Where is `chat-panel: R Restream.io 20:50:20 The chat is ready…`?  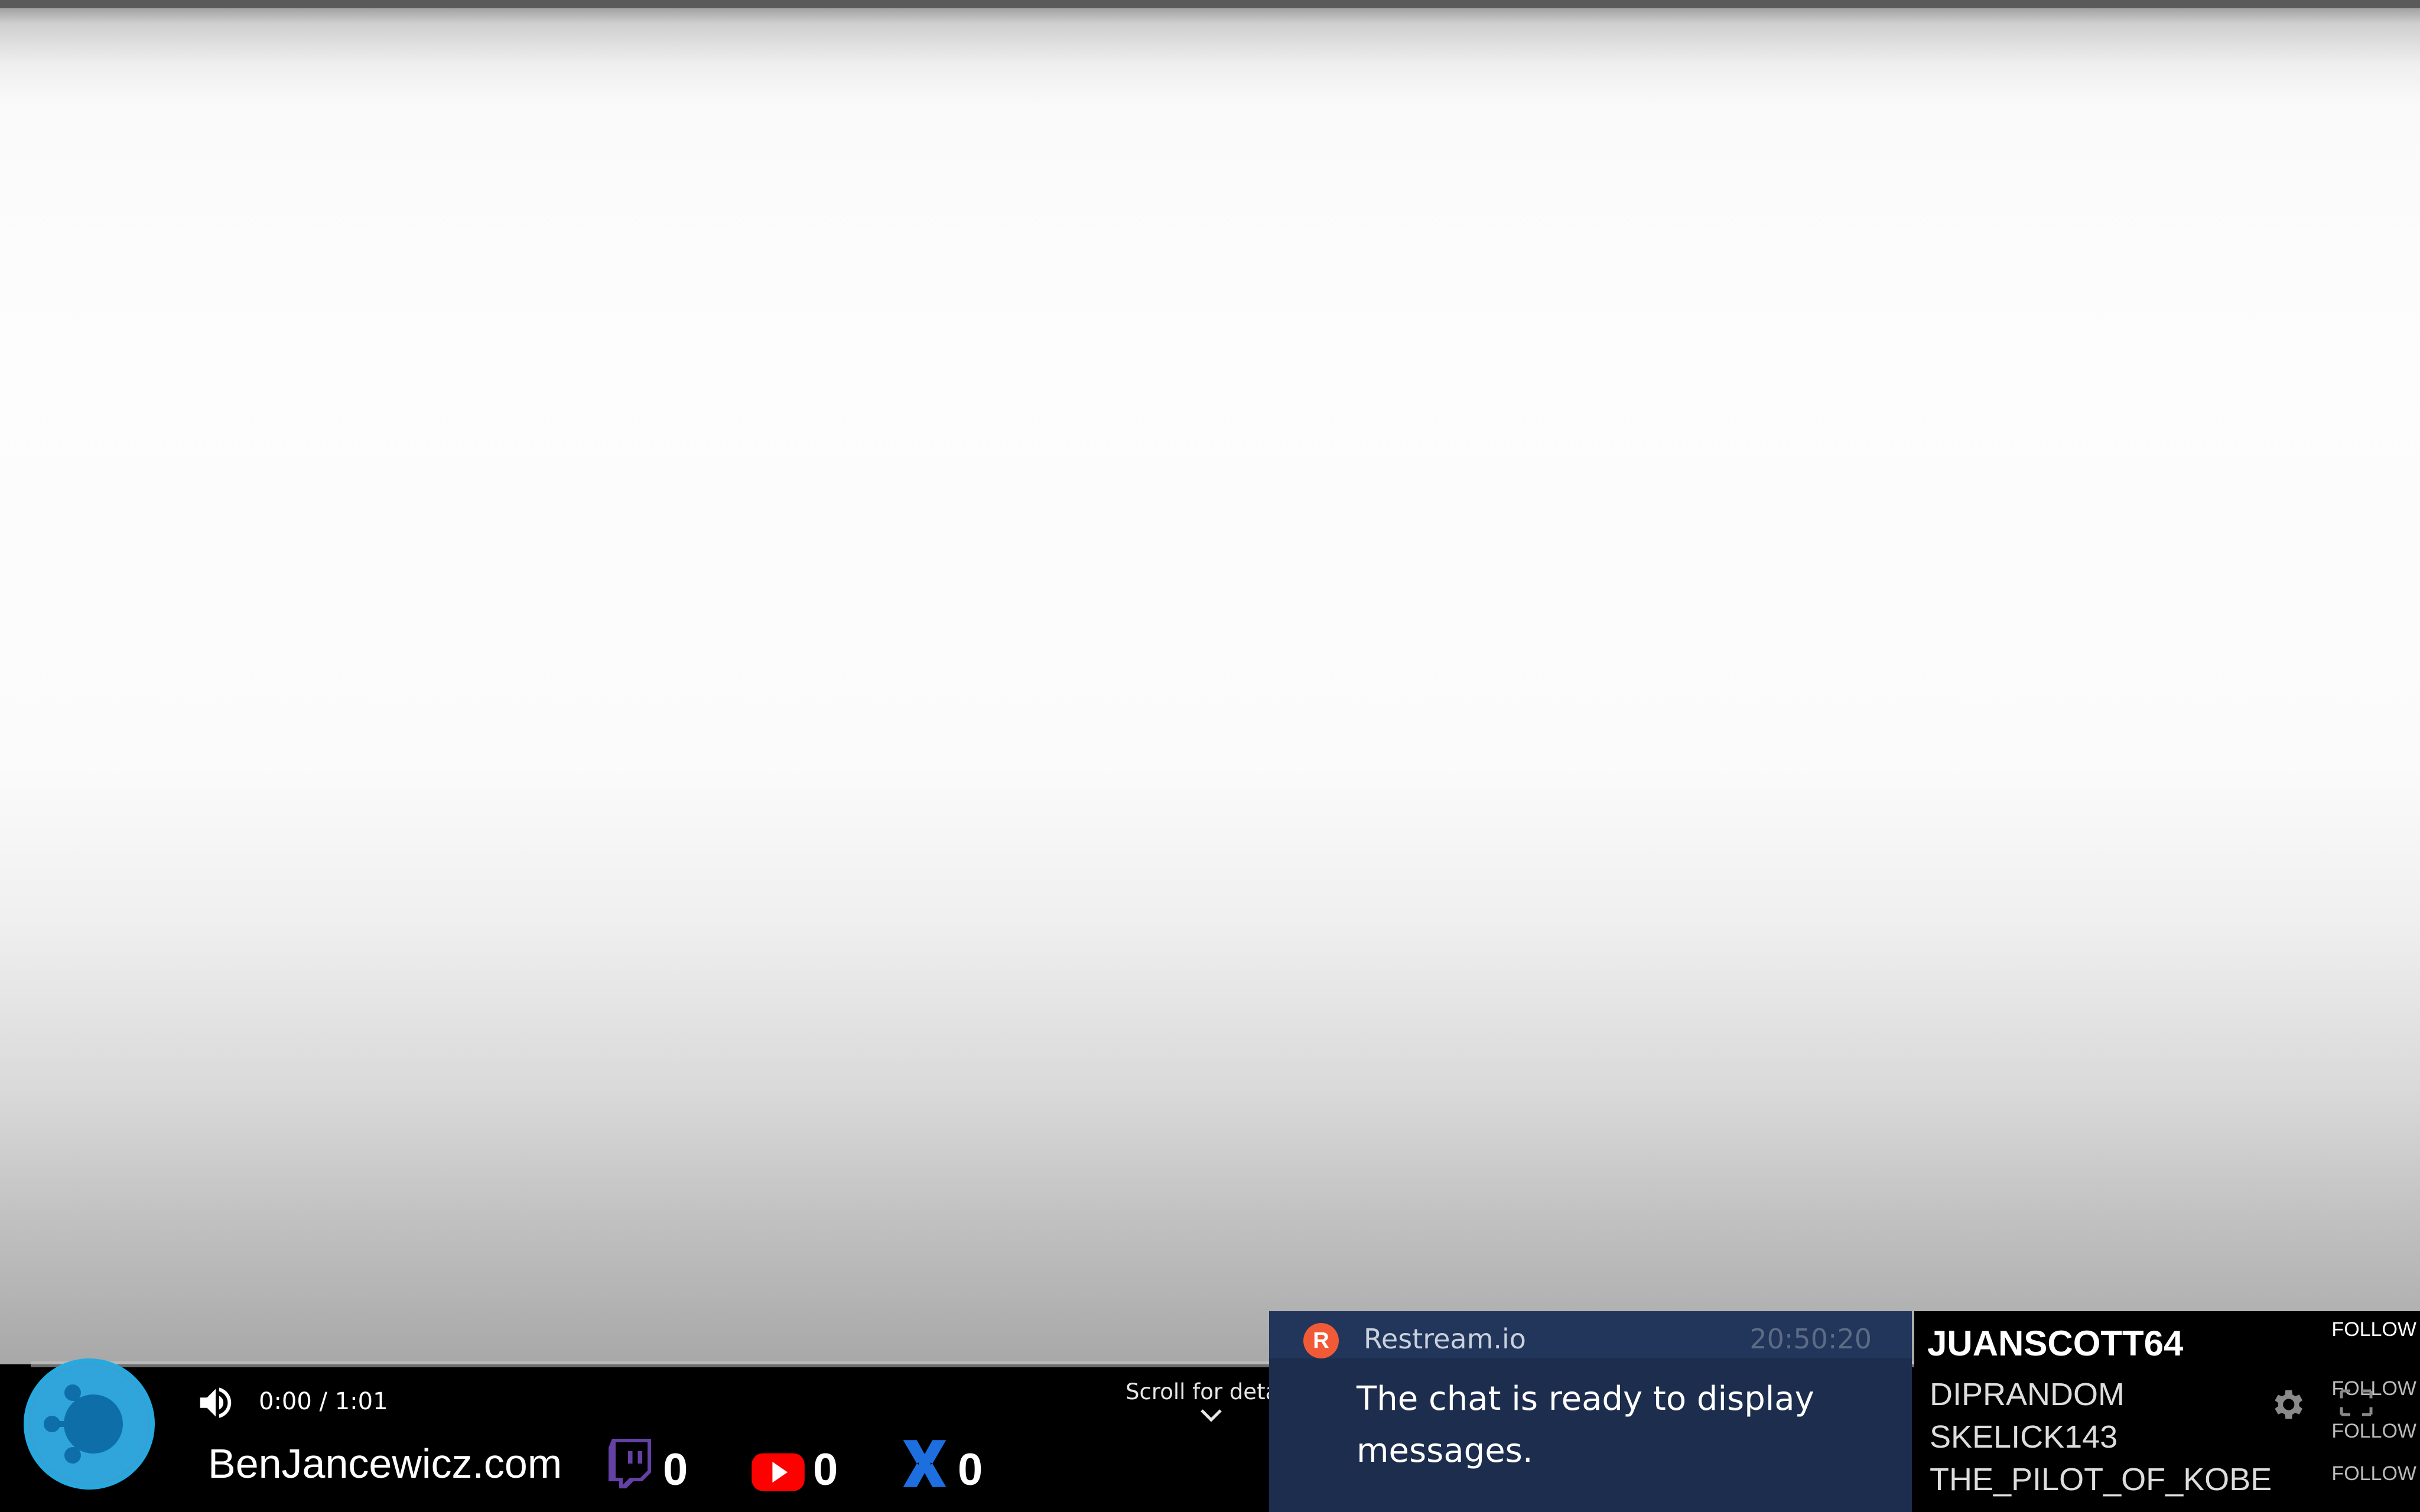 chat-panel: R Restream.io 20:50:20 The chat is ready… is located at coordinates (1590, 1411).